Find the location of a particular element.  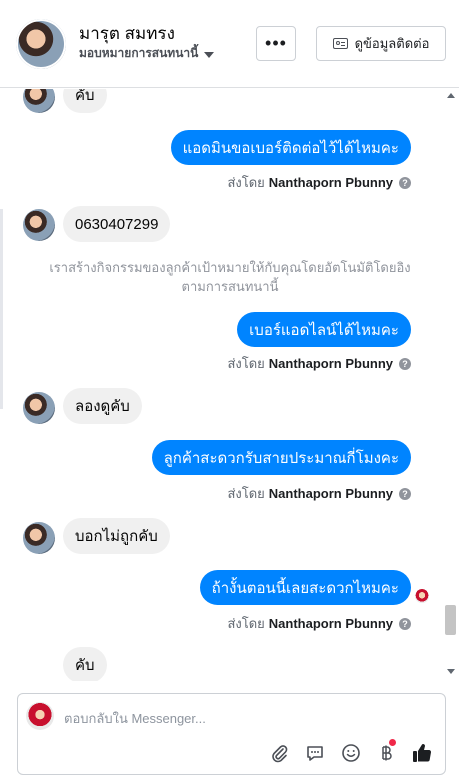

seen-avatar is located at coordinates (422, 596).